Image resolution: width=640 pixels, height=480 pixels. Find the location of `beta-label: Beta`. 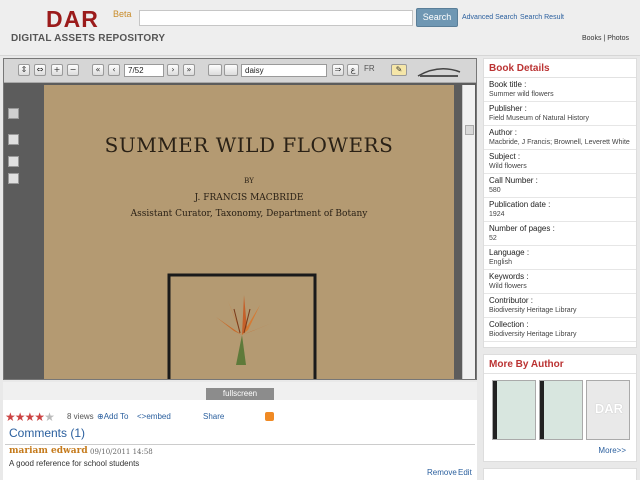

beta-label: Beta is located at coordinates (122, 14).